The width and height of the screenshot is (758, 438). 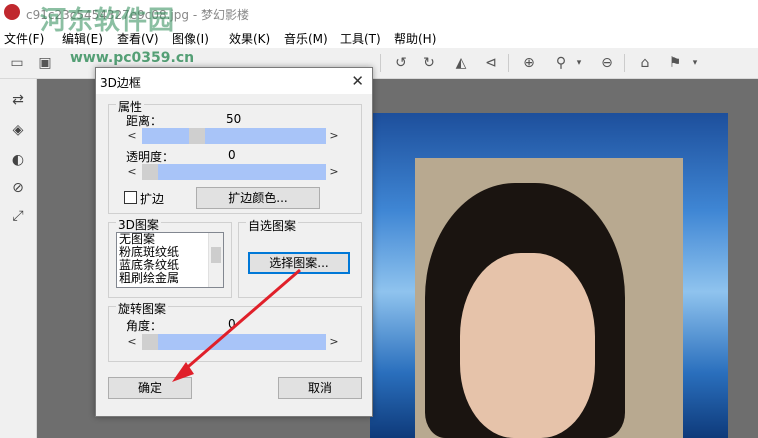 I want to click on angle-value: 0, so click(x=232, y=324).